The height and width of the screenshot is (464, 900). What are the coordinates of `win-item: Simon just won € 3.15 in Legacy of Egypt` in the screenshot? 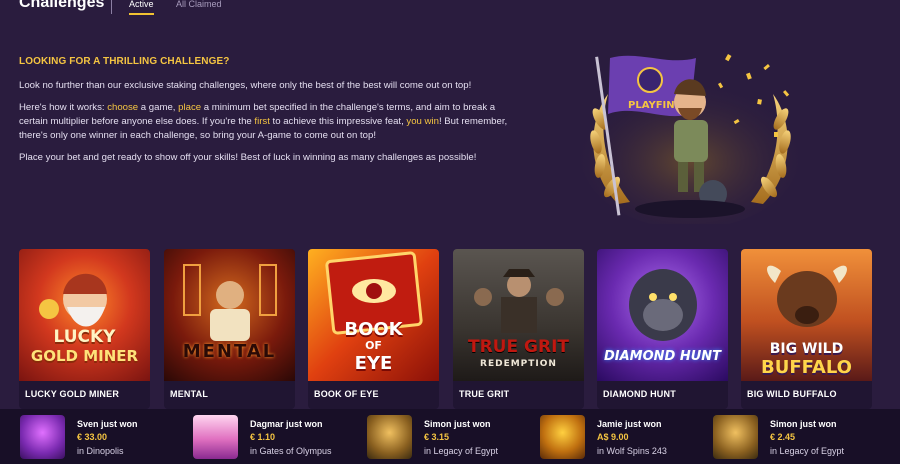 It's located at (447, 437).